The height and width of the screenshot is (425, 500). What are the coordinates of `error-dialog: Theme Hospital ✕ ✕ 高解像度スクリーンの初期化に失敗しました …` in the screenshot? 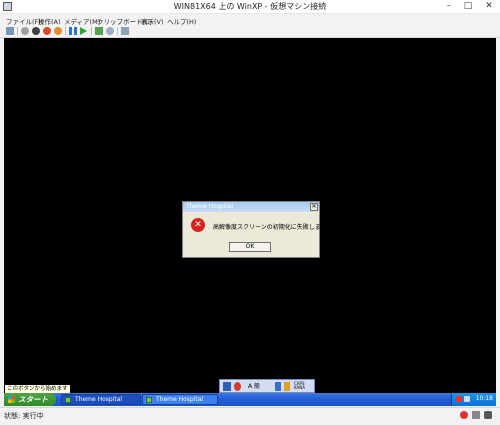 It's located at (257, 229).